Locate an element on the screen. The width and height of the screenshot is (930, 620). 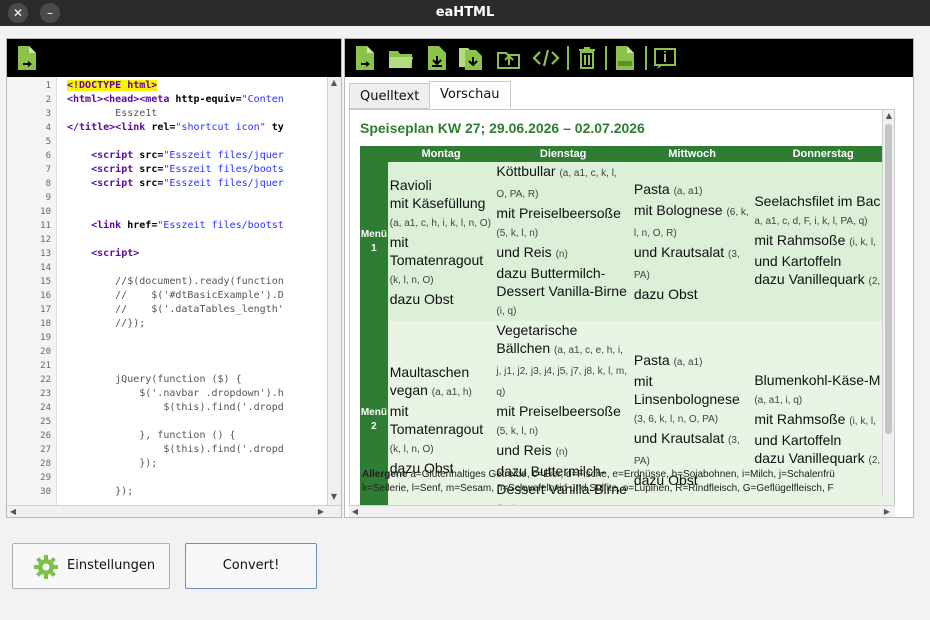
scroll-down-icon: ▼ is located at coordinates (334, 497).